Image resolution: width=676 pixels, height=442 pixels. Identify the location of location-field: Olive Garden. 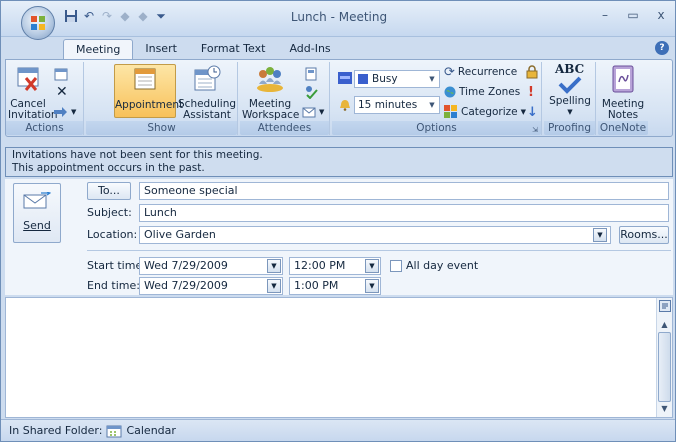
(375, 235).